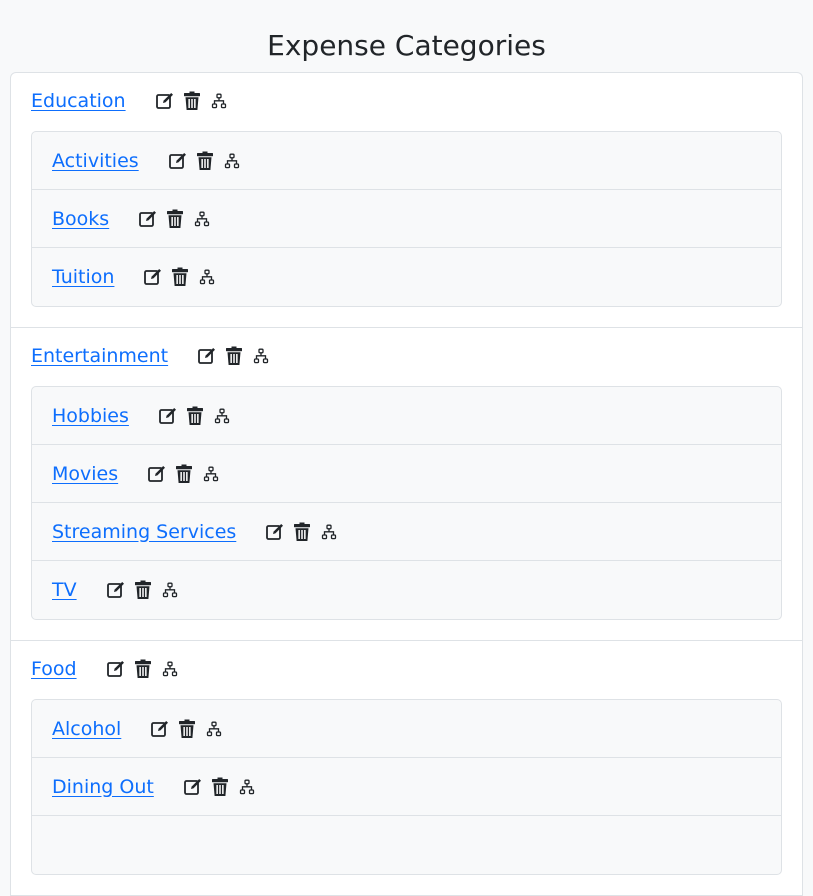 This screenshot has width=813, height=896. What do you see at coordinates (141, 729) in the screenshot?
I see `subcategory-row: Alcohol` at bounding box center [141, 729].